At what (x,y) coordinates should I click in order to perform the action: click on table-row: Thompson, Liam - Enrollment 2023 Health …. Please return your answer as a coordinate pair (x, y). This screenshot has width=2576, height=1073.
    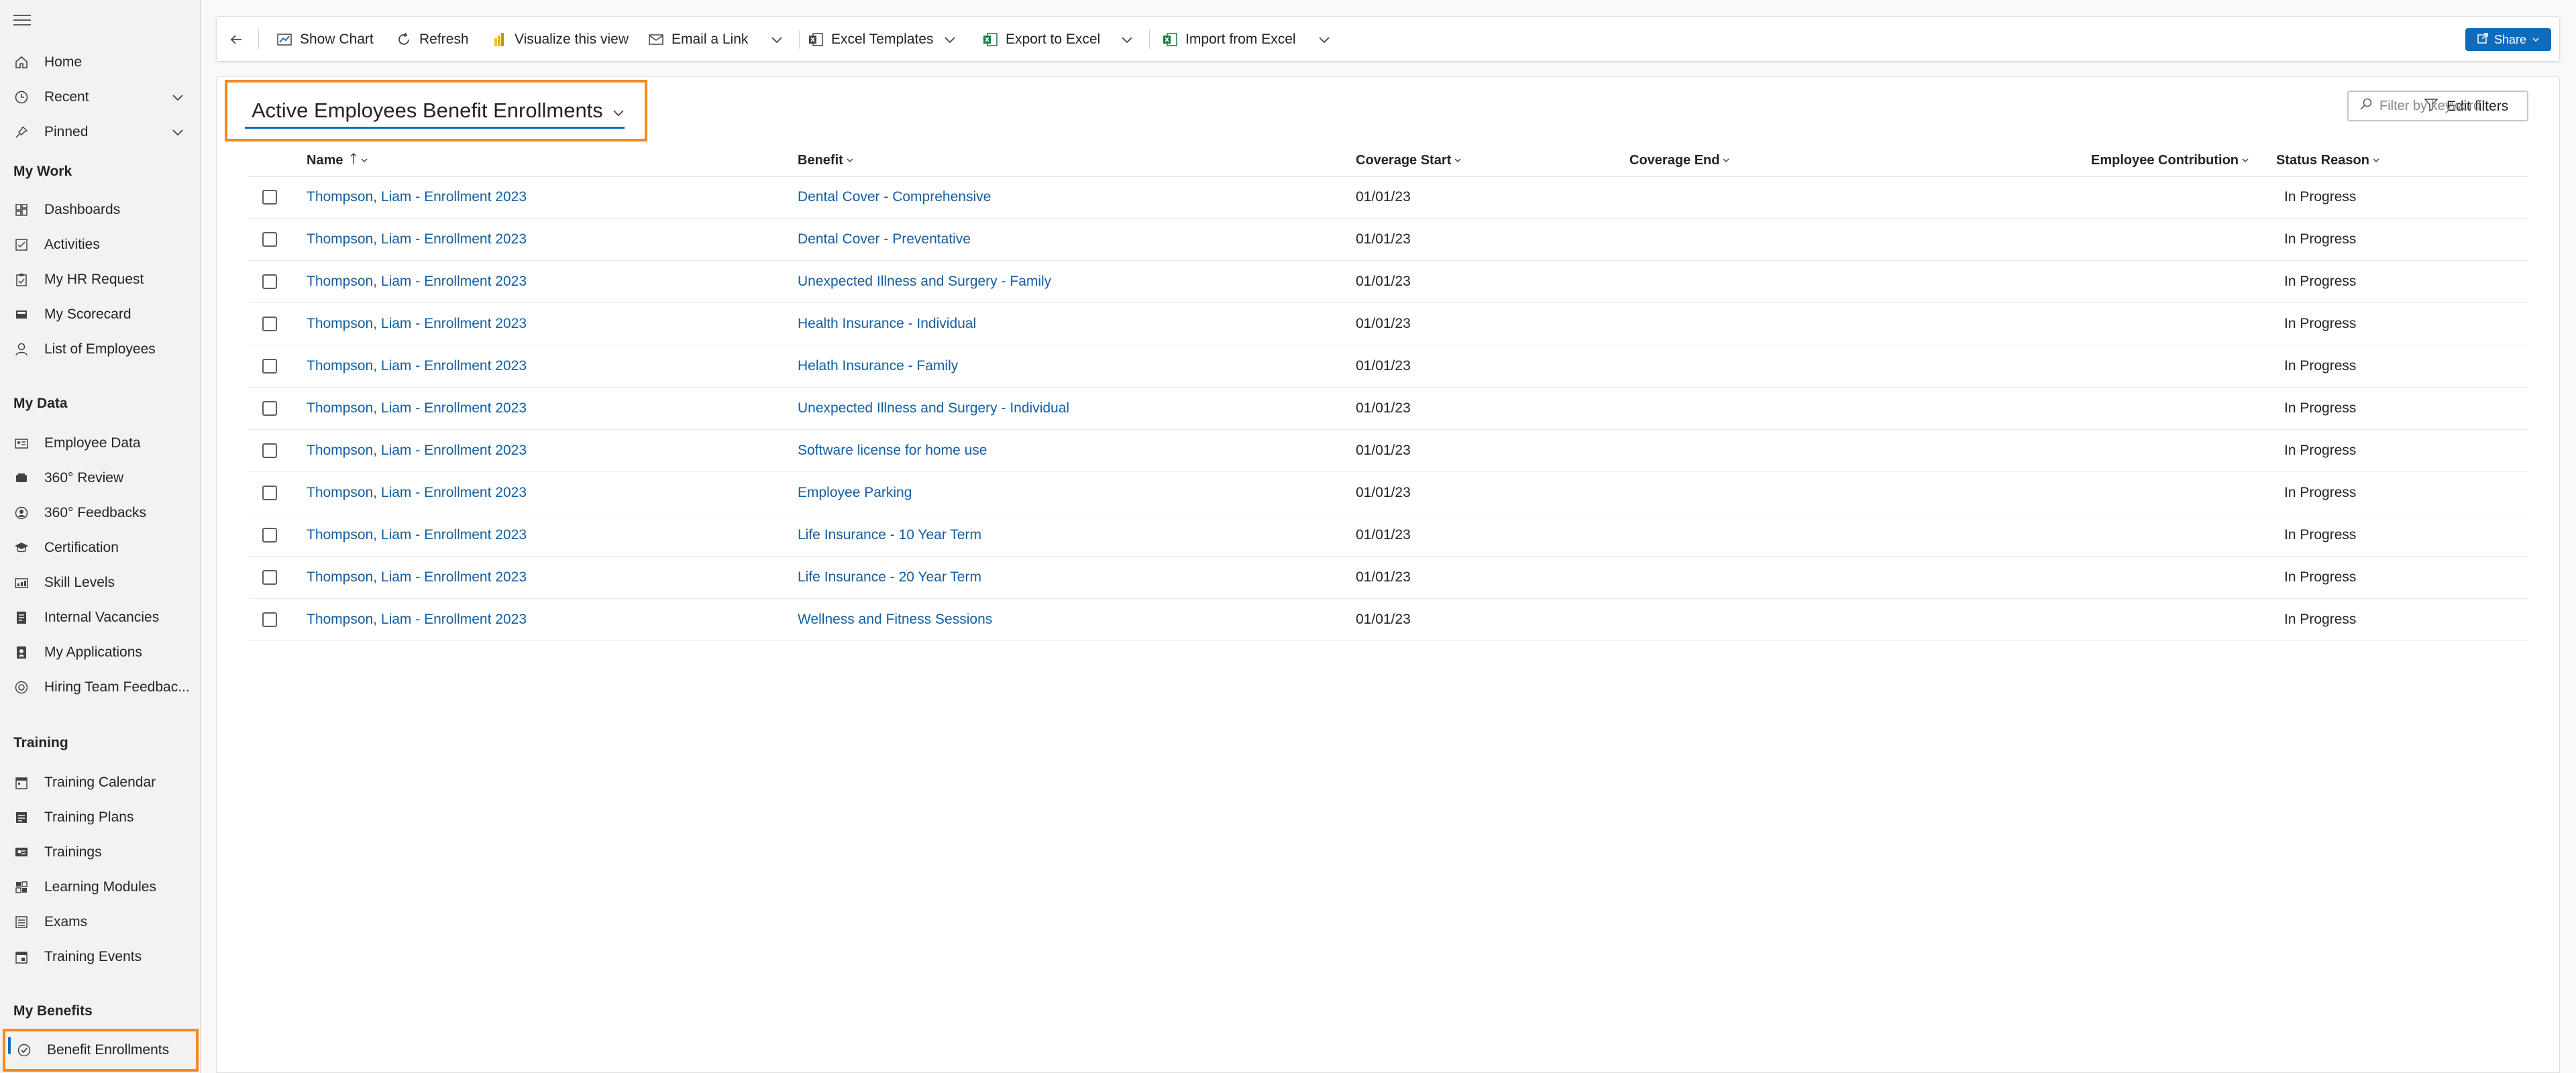
    Looking at the image, I should click on (1388, 324).